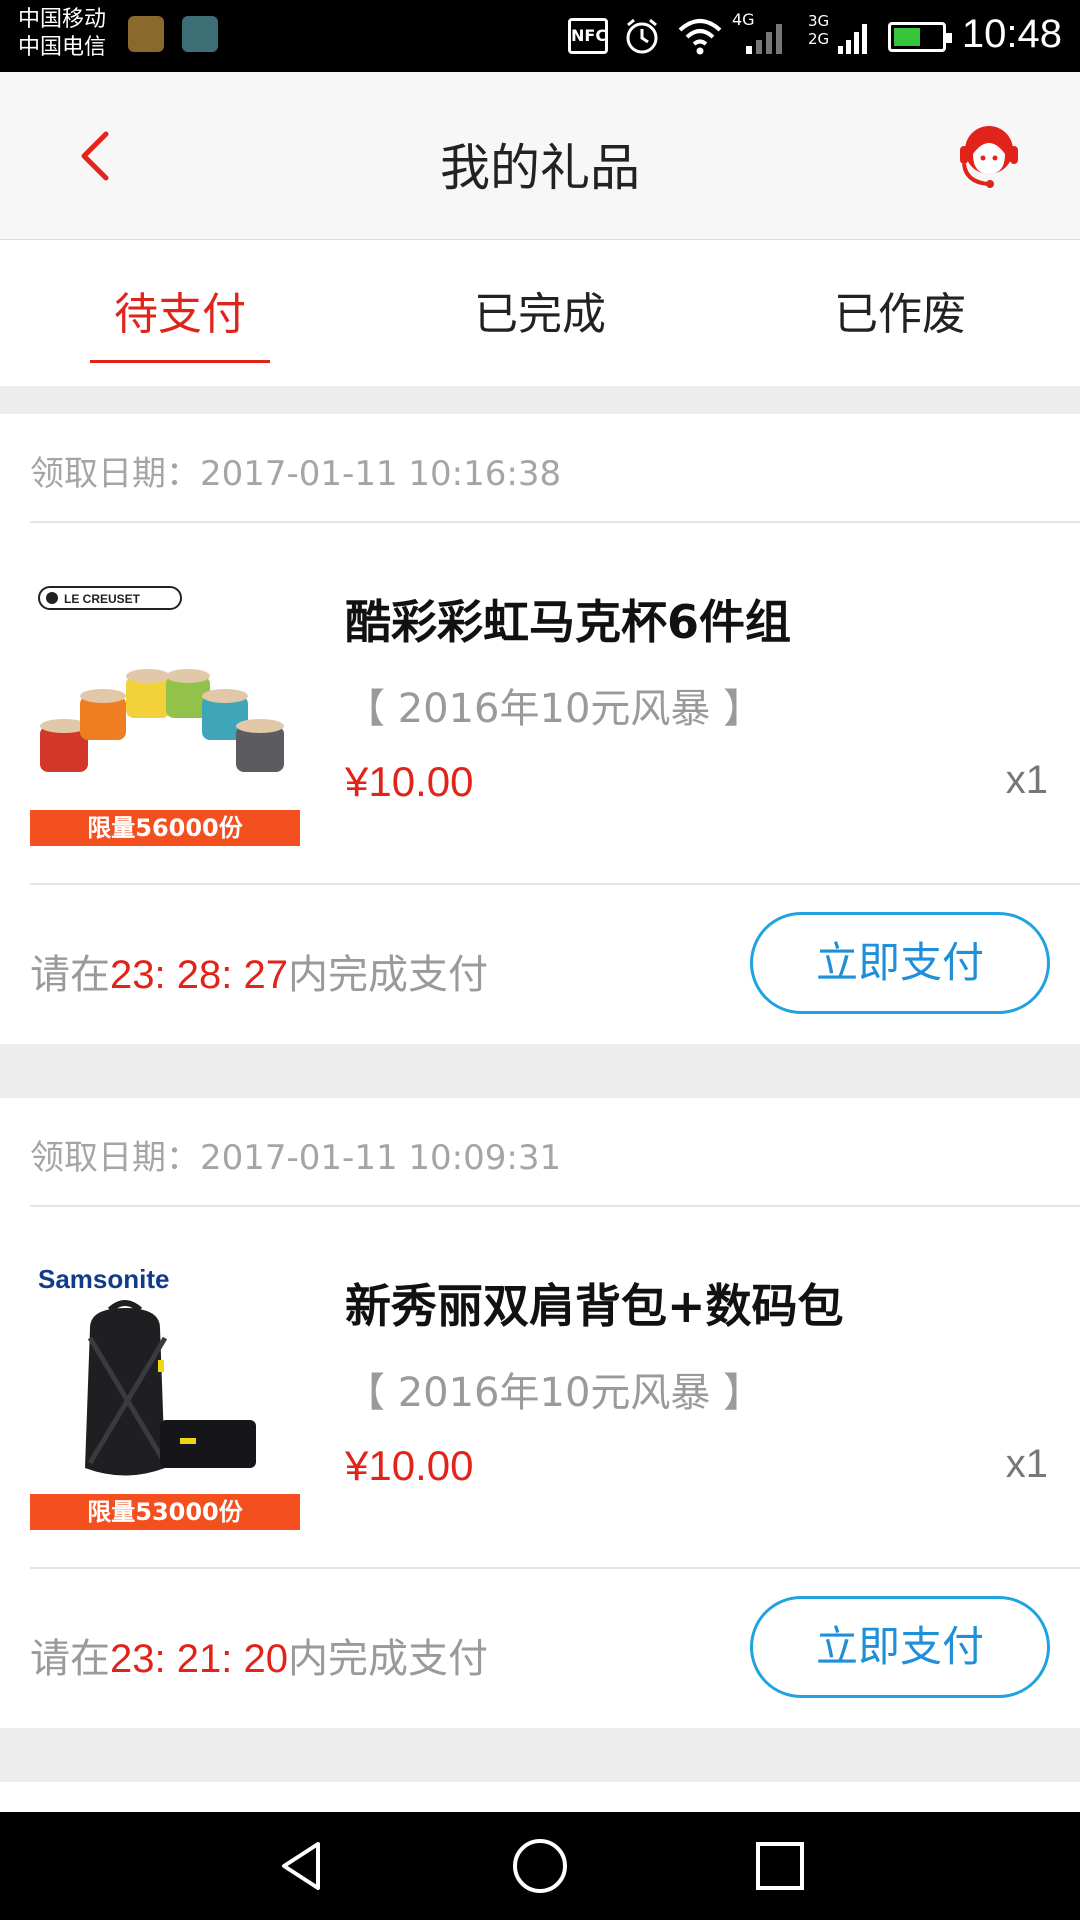 The height and width of the screenshot is (1920, 1080). What do you see at coordinates (170, 1388) in the screenshot?
I see `backpack-illustration` at bounding box center [170, 1388].